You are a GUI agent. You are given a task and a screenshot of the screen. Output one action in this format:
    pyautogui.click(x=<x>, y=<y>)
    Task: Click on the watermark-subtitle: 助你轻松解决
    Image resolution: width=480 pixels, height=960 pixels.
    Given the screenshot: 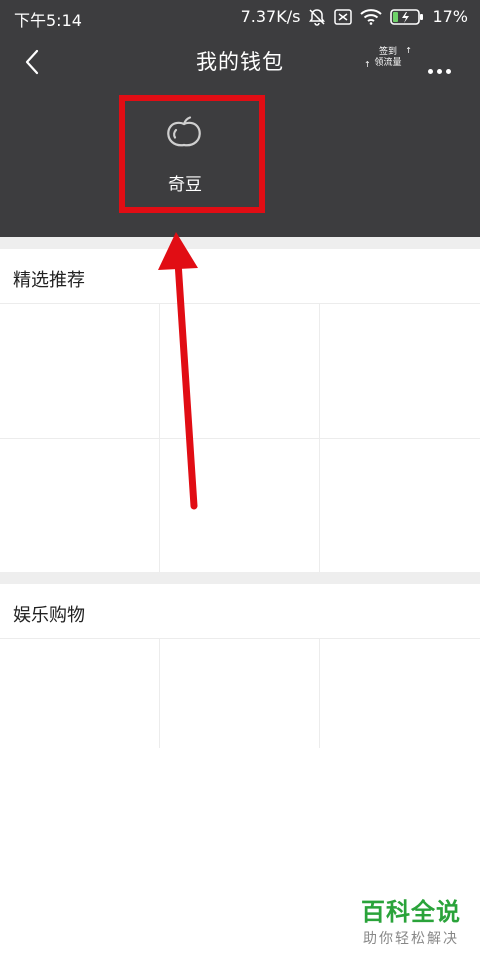 What is the action you would take?
    pyautogui.click(x=411, y=939)
    